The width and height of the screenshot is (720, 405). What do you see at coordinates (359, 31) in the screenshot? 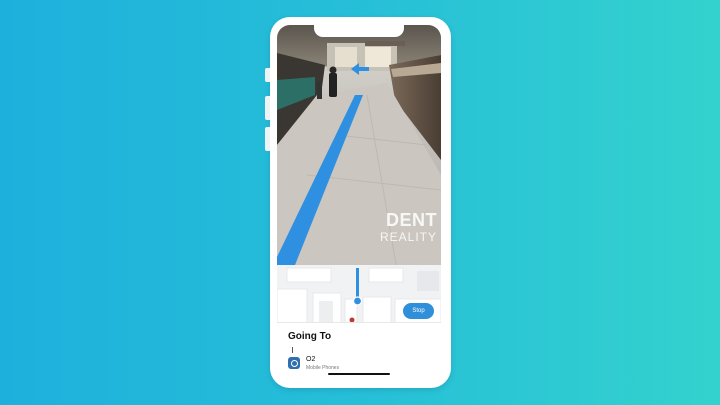
I see `phone-notch` at bounding box center [359, 31].